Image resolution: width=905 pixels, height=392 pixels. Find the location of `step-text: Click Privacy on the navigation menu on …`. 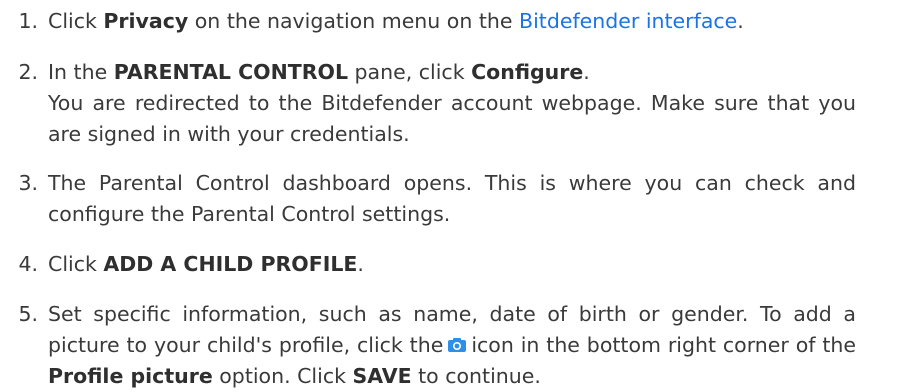

step-text: Click Privacy on the navigation menu on … is located at coordinates (452, 21).